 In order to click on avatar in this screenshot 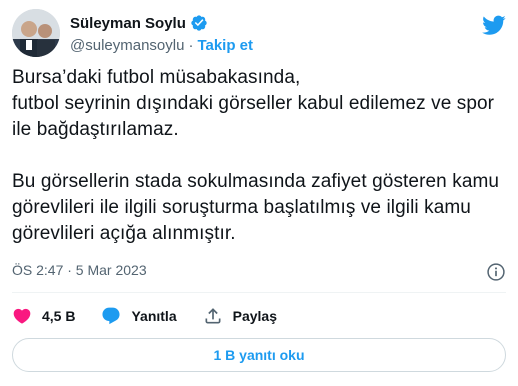, I will do `click(36, 33)`.